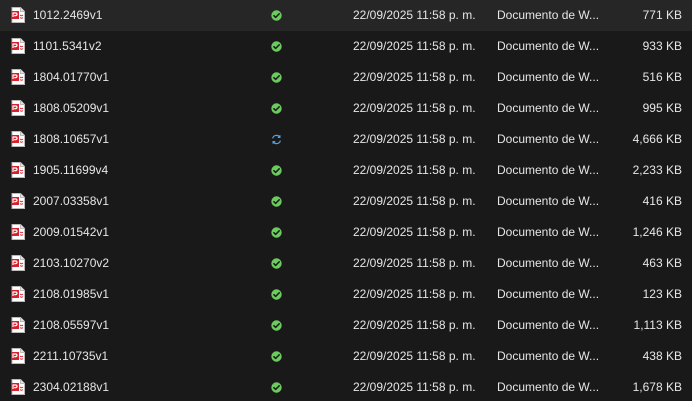 Image resolution: width=692 pixels, height=401 pixels. What do you see at coordinates (276, 139) in the screenshot?
I see `syncing-arrows-icon` at bounding box center [276, 139].